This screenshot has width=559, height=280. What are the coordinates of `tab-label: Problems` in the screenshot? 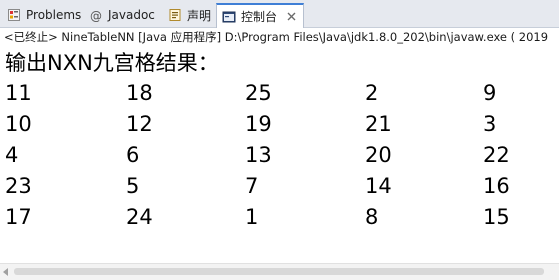 It's located at (54, 15).